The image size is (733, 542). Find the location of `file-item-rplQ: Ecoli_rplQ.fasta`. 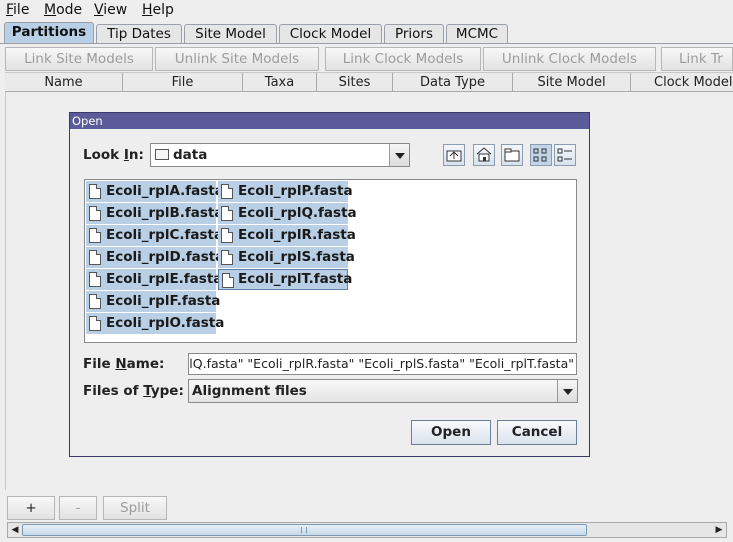

file-item-rplQ: Ecoli_rplQ.fasta is located at coordinates (287, 213).